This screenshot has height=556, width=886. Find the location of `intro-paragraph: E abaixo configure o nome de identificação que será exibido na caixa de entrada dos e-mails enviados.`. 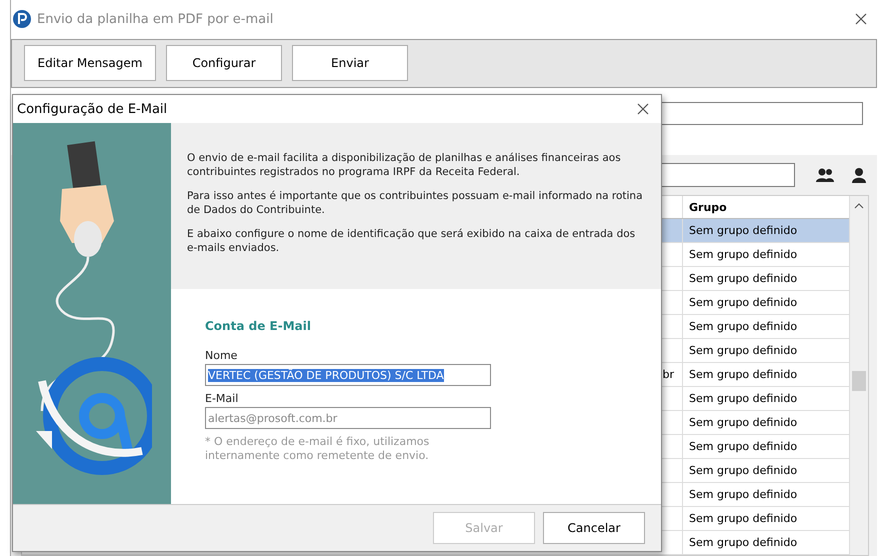

intro-paragraph: E abaixo configure o nome de identificação que será exibido na caixa de entrada dos e-mails enviados. is located at coordinates (411, 241).